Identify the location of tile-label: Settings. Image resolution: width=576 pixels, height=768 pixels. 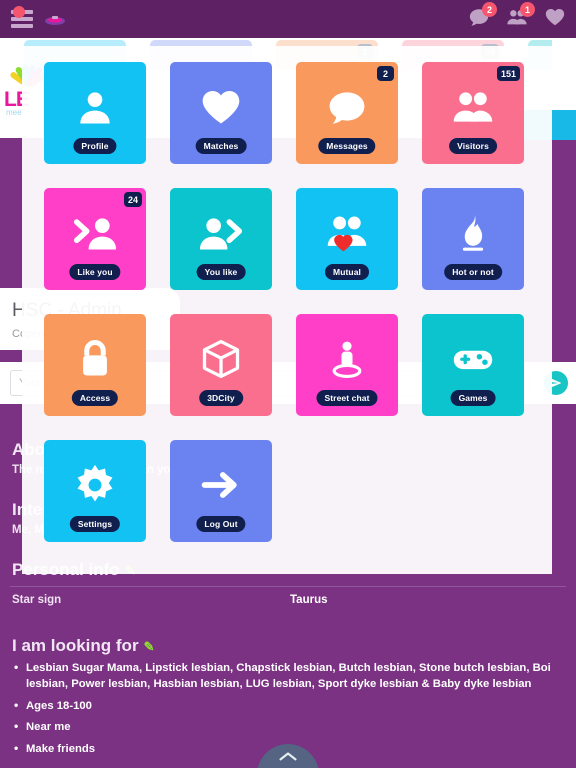
(95, 524).